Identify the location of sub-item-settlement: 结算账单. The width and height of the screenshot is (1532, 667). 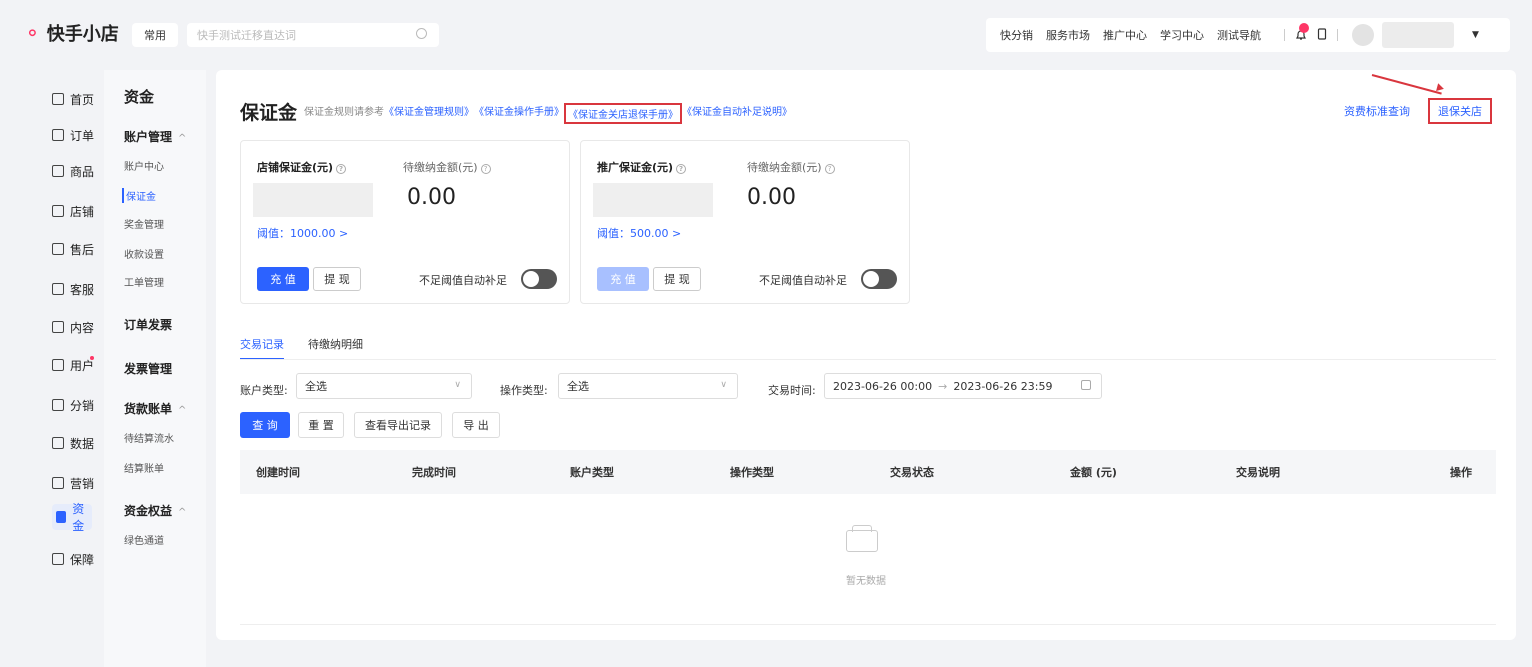
(144, 467).